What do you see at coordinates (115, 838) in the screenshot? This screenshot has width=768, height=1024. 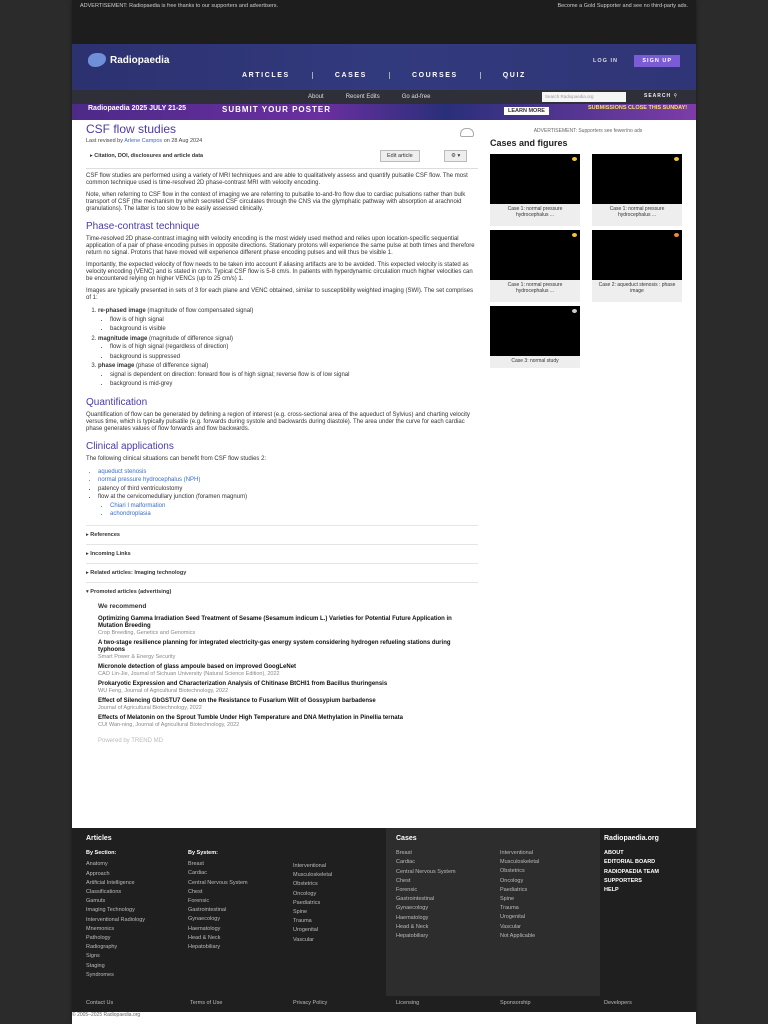 I see `footer-articles-title: Articles` at bounding box center [115, 838].